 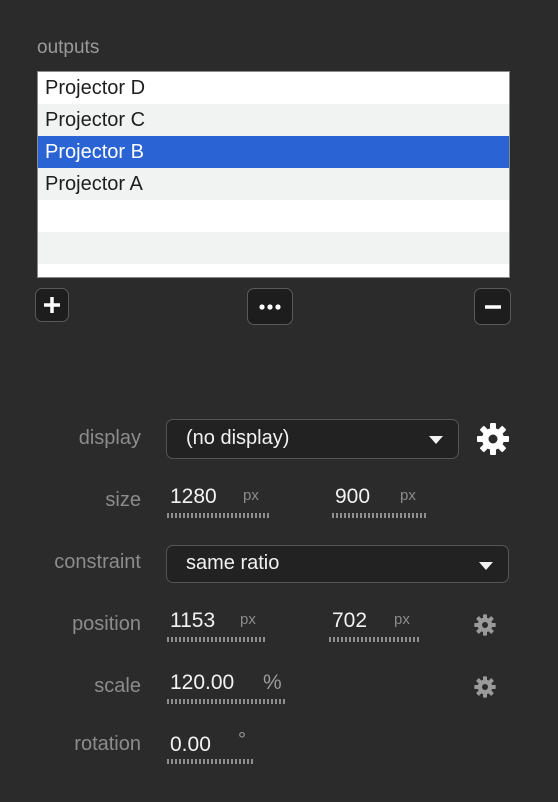 What do you see at coordinates (485, 687) in the screenshot?
I see `scale-settings-gear-icon` at bounding box center [485, 687].